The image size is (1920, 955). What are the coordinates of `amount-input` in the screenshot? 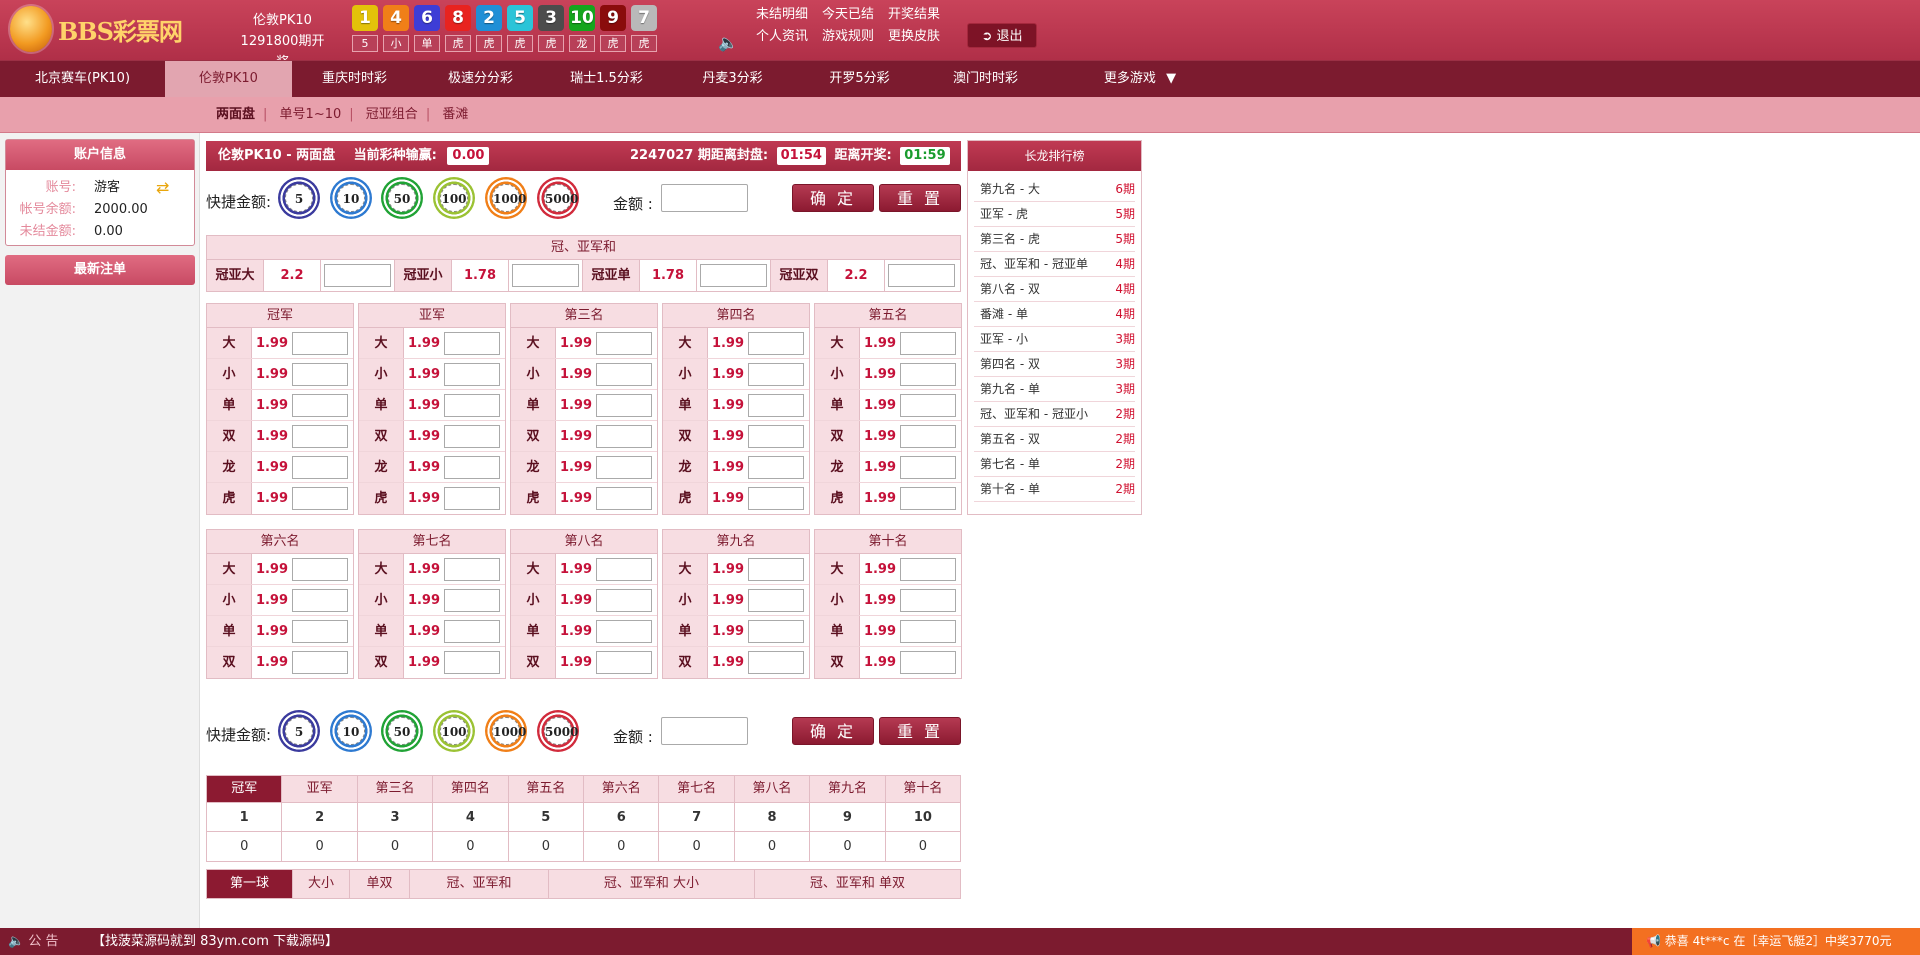 It's located at (704, 198).